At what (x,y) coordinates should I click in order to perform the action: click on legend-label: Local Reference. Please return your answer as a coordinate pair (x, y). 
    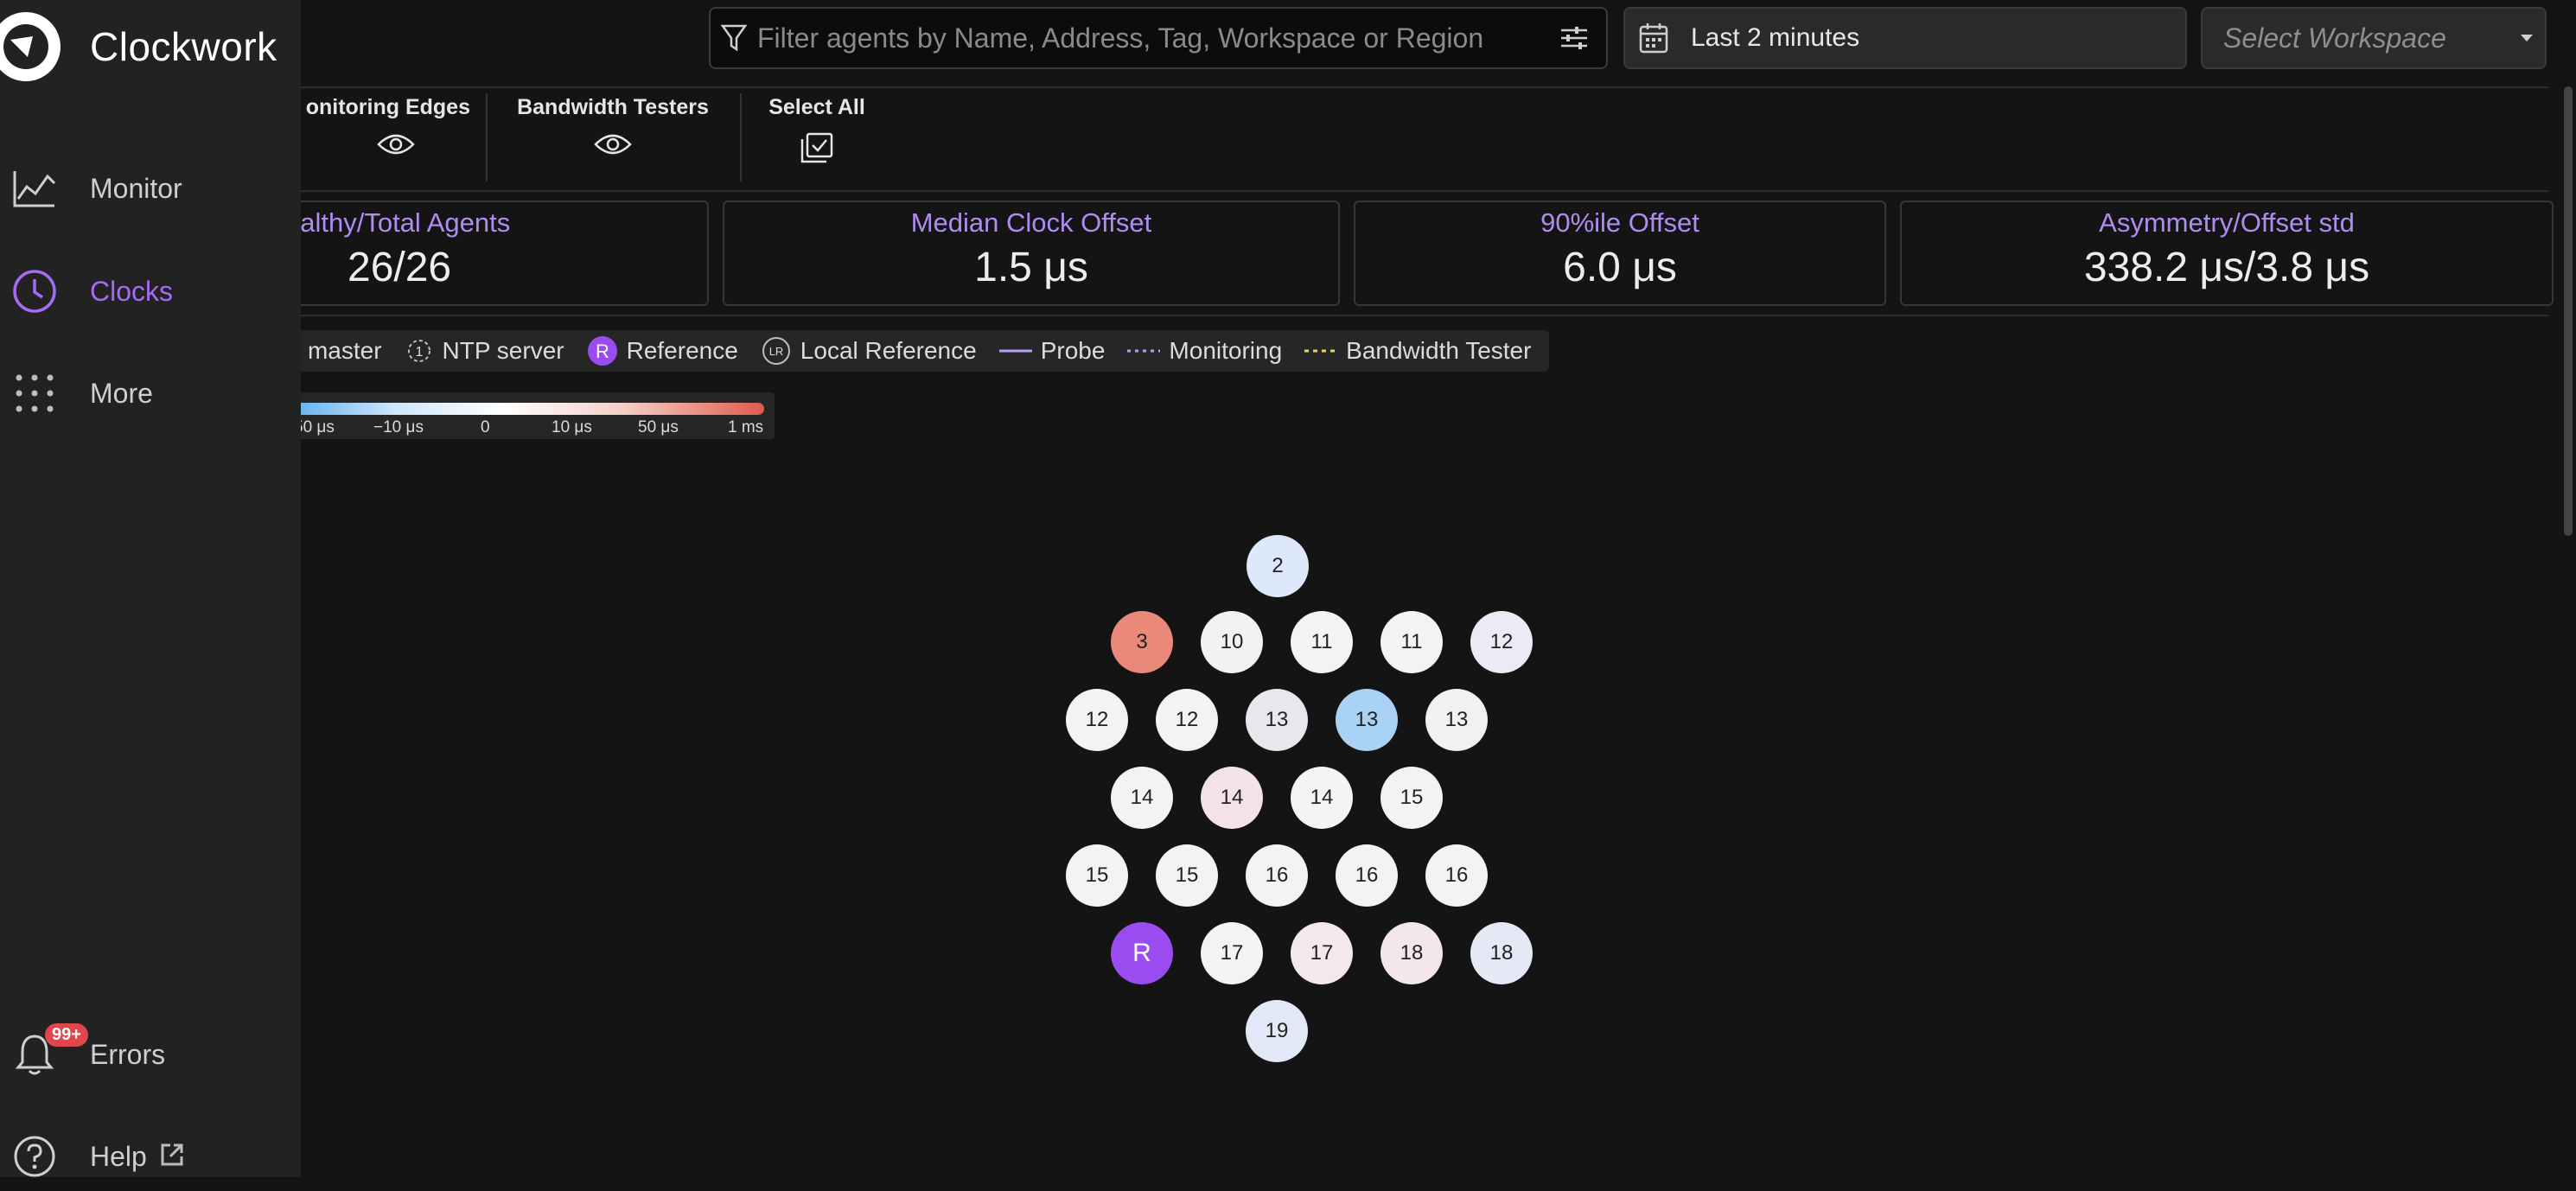
    Looking at the image, I should click on (888, 350).